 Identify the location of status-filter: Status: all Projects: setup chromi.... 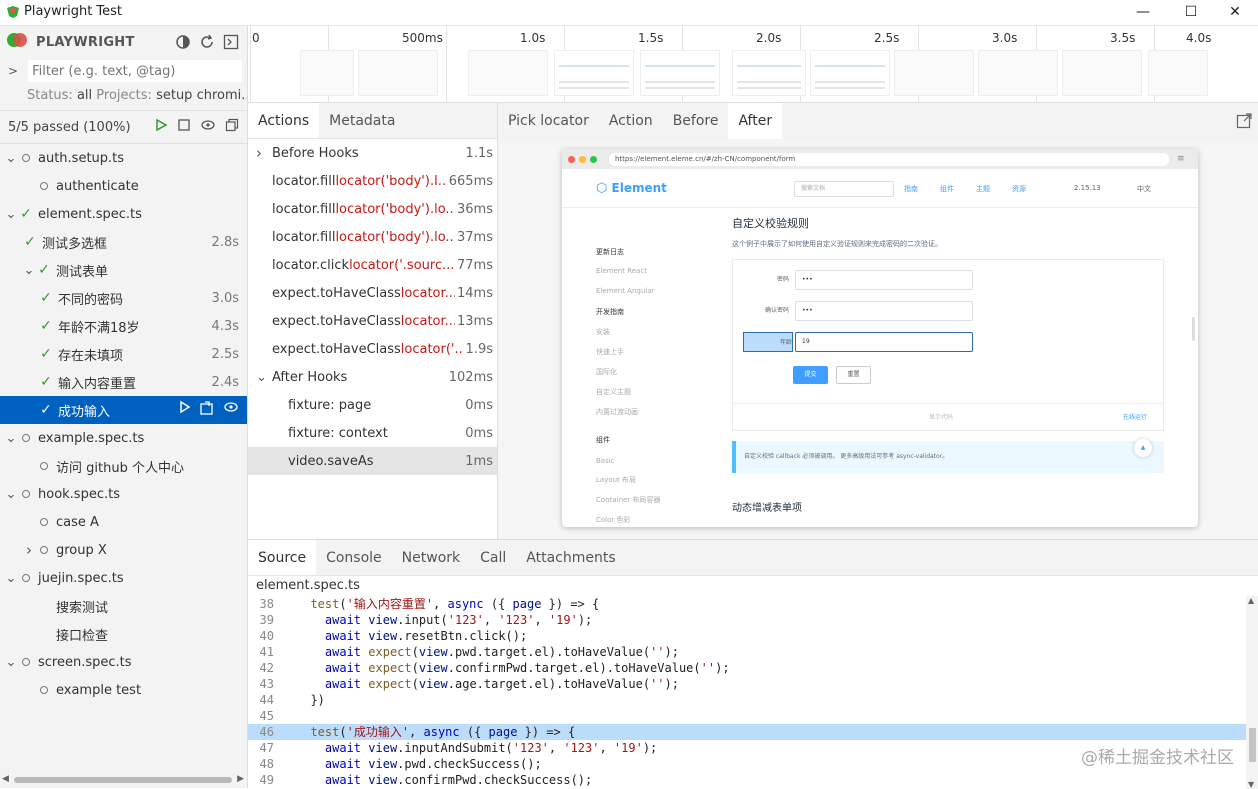
(123, 96).